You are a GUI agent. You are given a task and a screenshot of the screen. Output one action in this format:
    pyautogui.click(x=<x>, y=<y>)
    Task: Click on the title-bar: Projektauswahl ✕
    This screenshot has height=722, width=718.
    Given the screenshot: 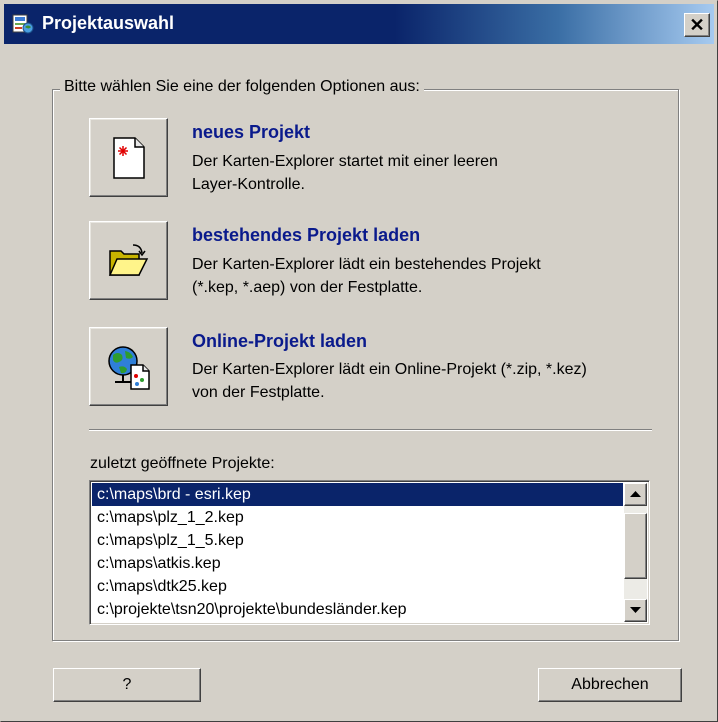 What is the action you would take?
    pyautogui.click(x=359, y=24)
    